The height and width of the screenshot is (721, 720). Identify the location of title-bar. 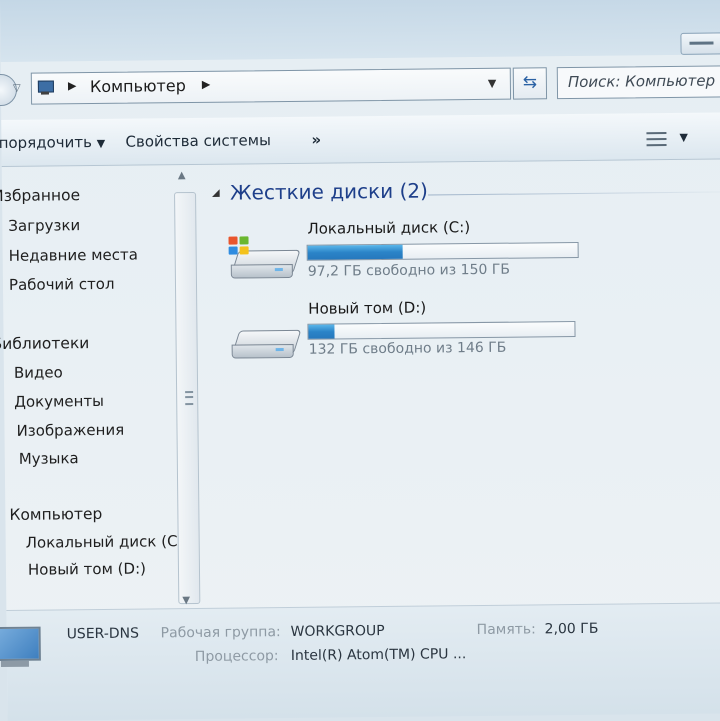
(360, 31).